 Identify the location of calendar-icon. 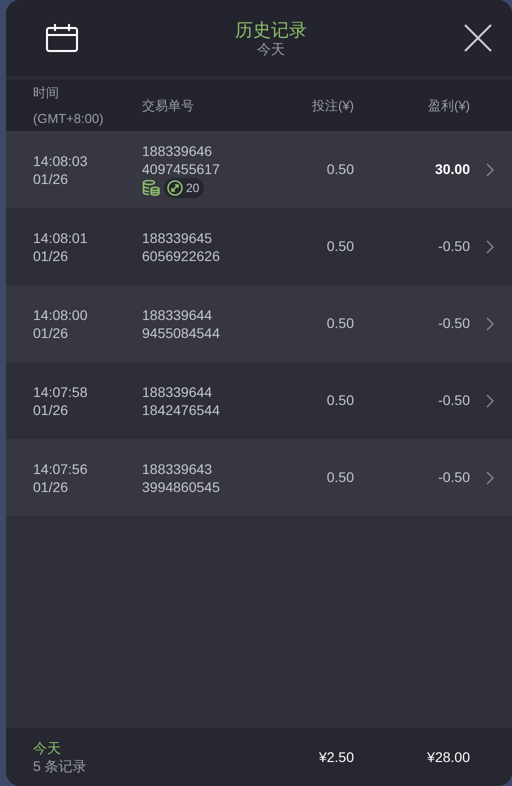
(62, 38).